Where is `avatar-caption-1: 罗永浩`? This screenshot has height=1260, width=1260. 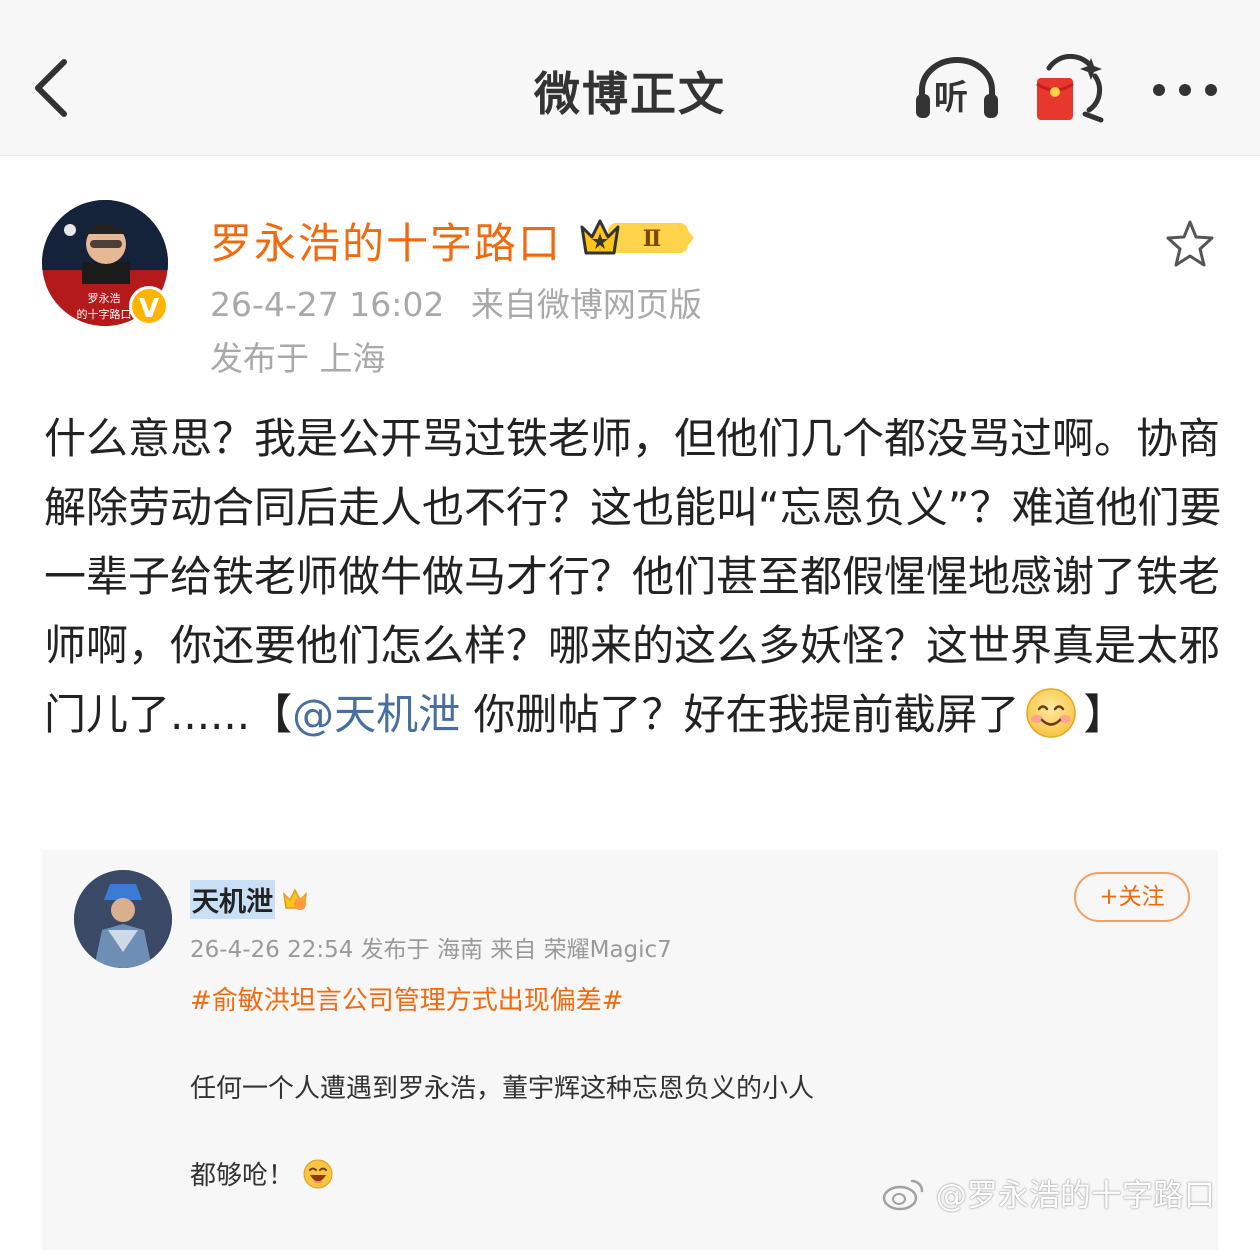
avatar-caption-1: 罗永浩 is located at coordinates (104, 298).